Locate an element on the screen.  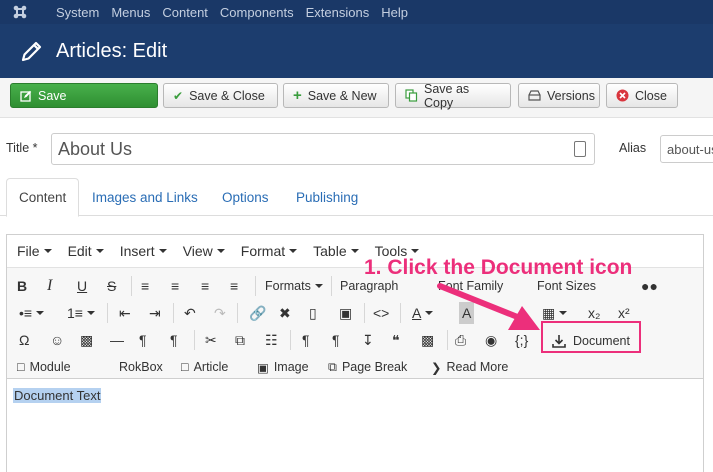
bookmark-icon: ▯ is located at coordinates (313, 313).